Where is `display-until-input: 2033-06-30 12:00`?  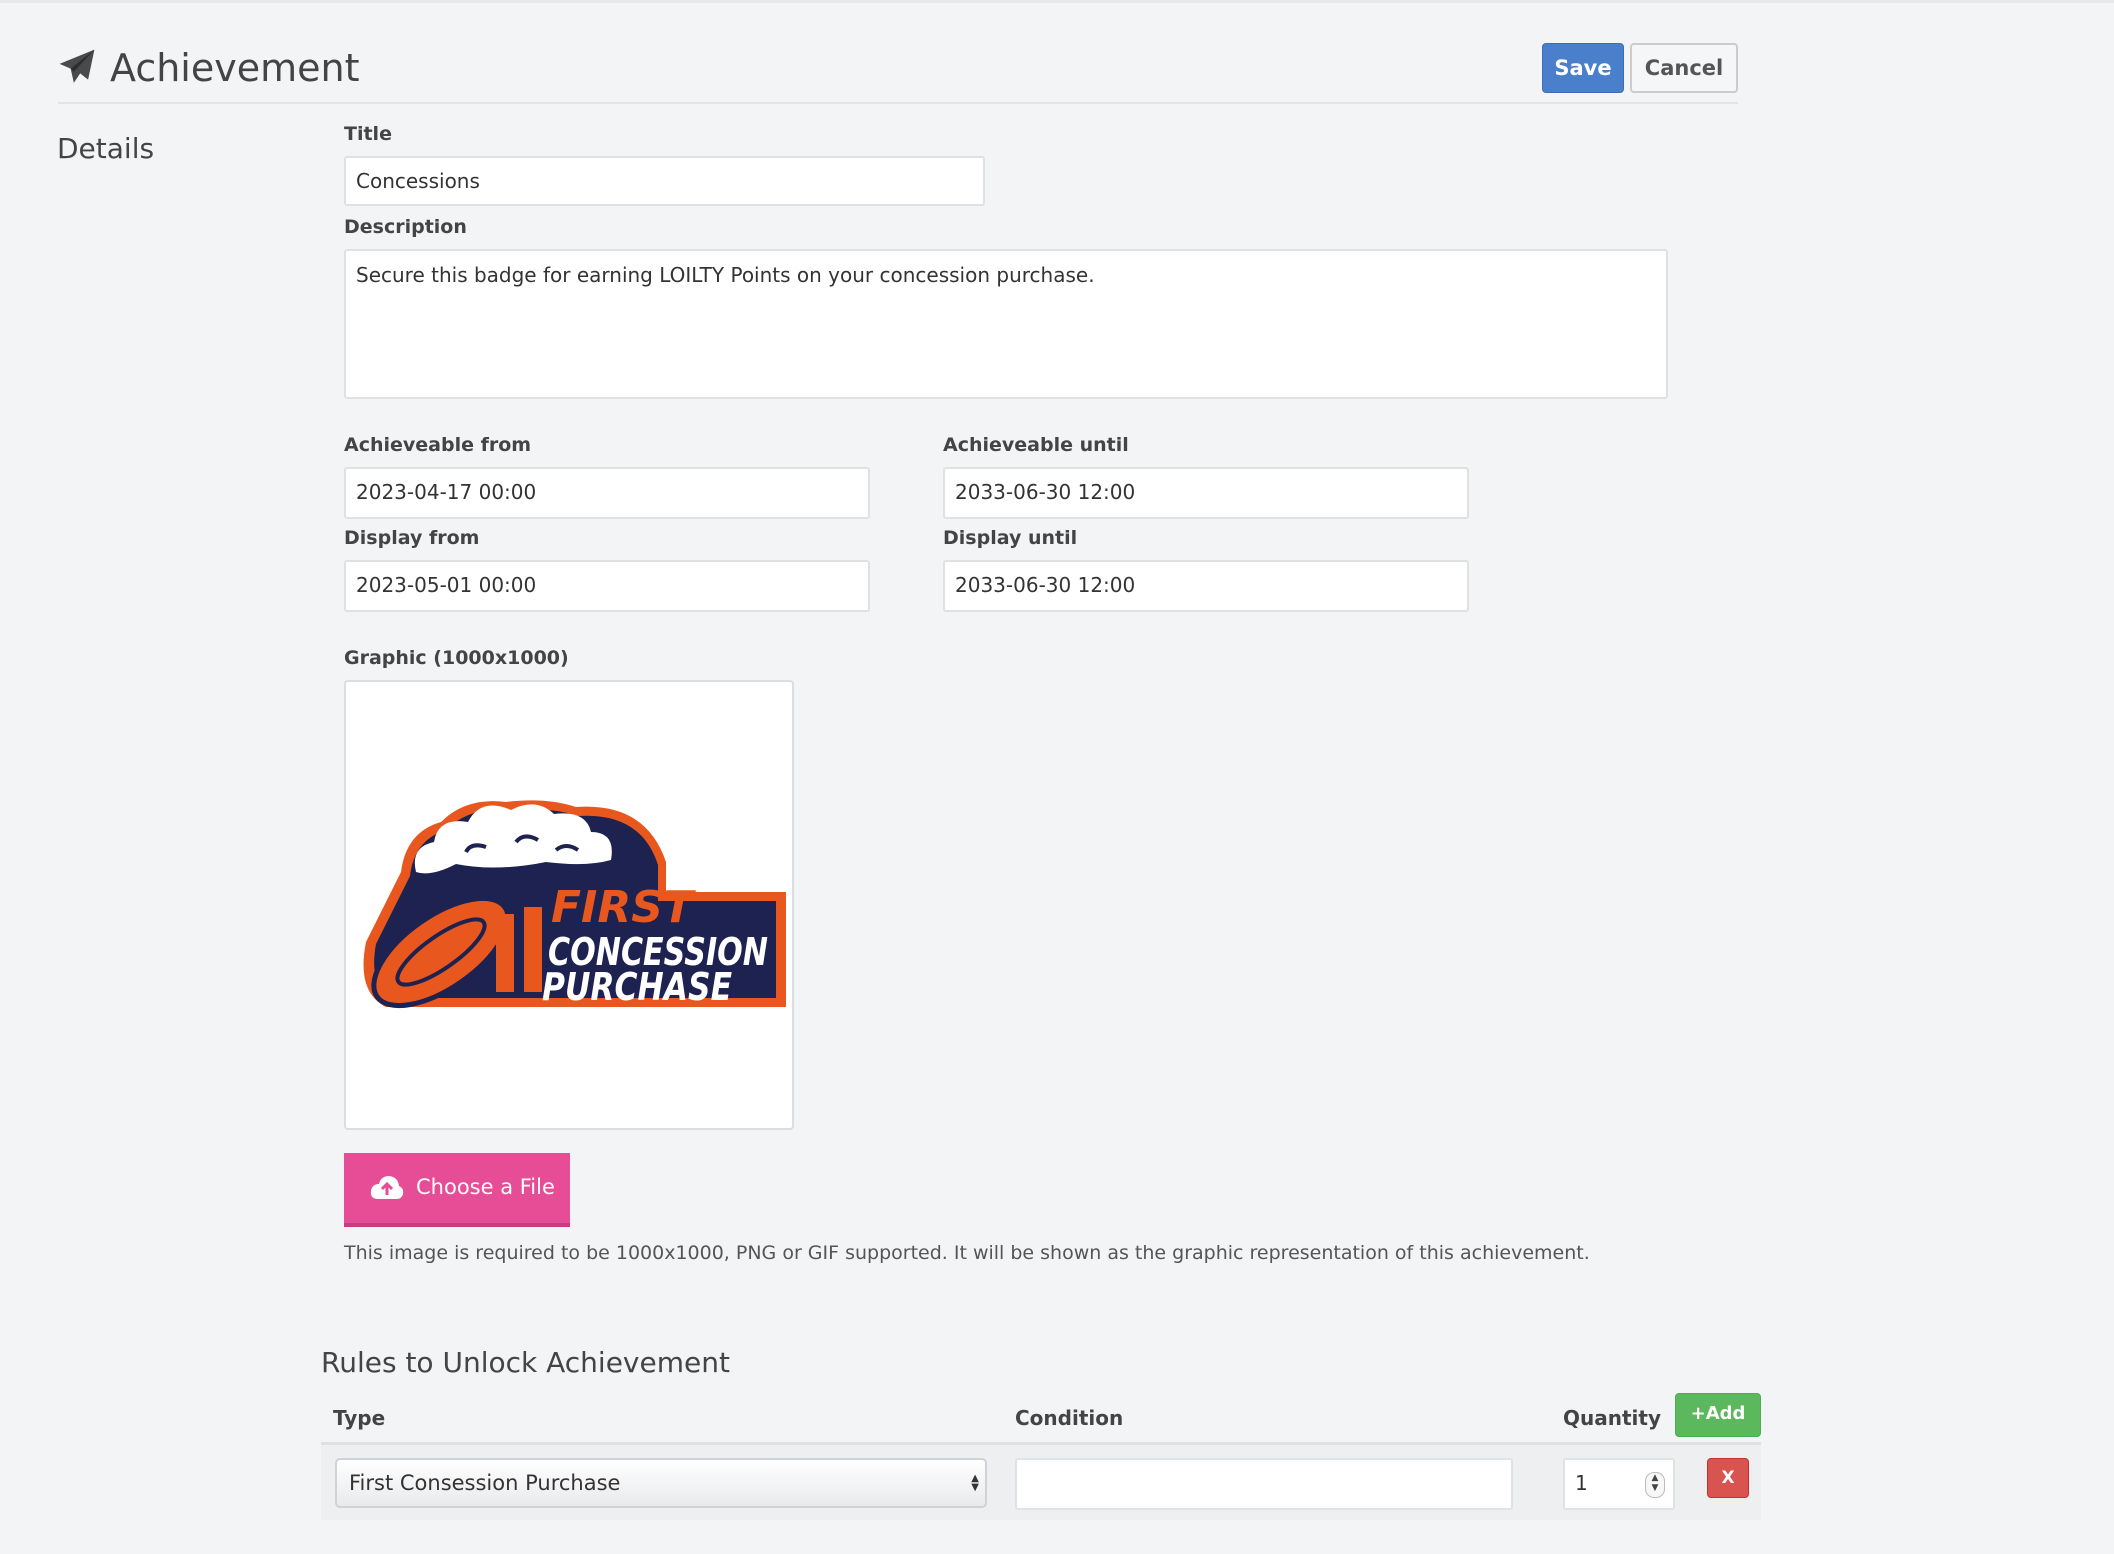 display-until-input: 2033-06-30 12:00 is located at coordinates (1206, 586).